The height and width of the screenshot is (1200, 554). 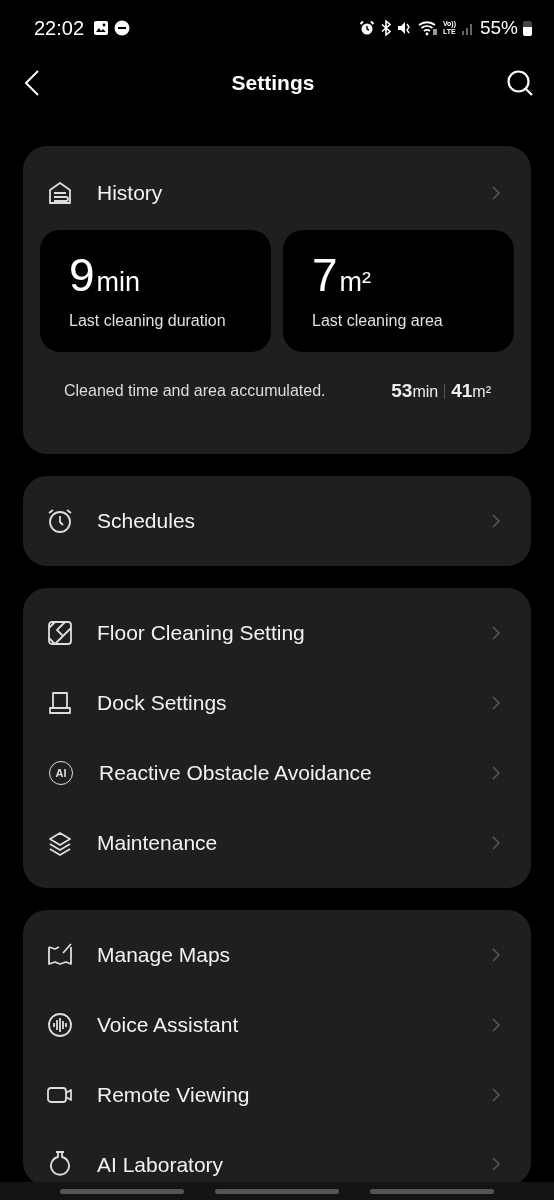 What do you see at coordinates (277, 703) in the screenshot?
I see `settings-row: Dock Settings` at bounding box center [277, 703].